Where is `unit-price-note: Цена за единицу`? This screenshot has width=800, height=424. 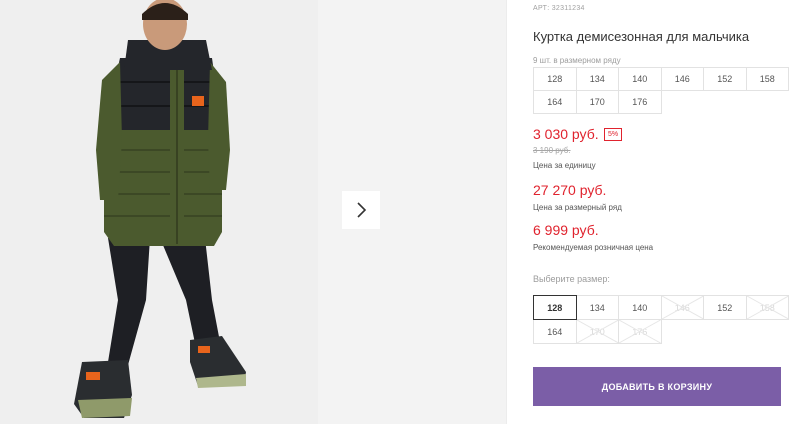 unit-price-note: Цена за единицу is located at coordinates (564, 165).